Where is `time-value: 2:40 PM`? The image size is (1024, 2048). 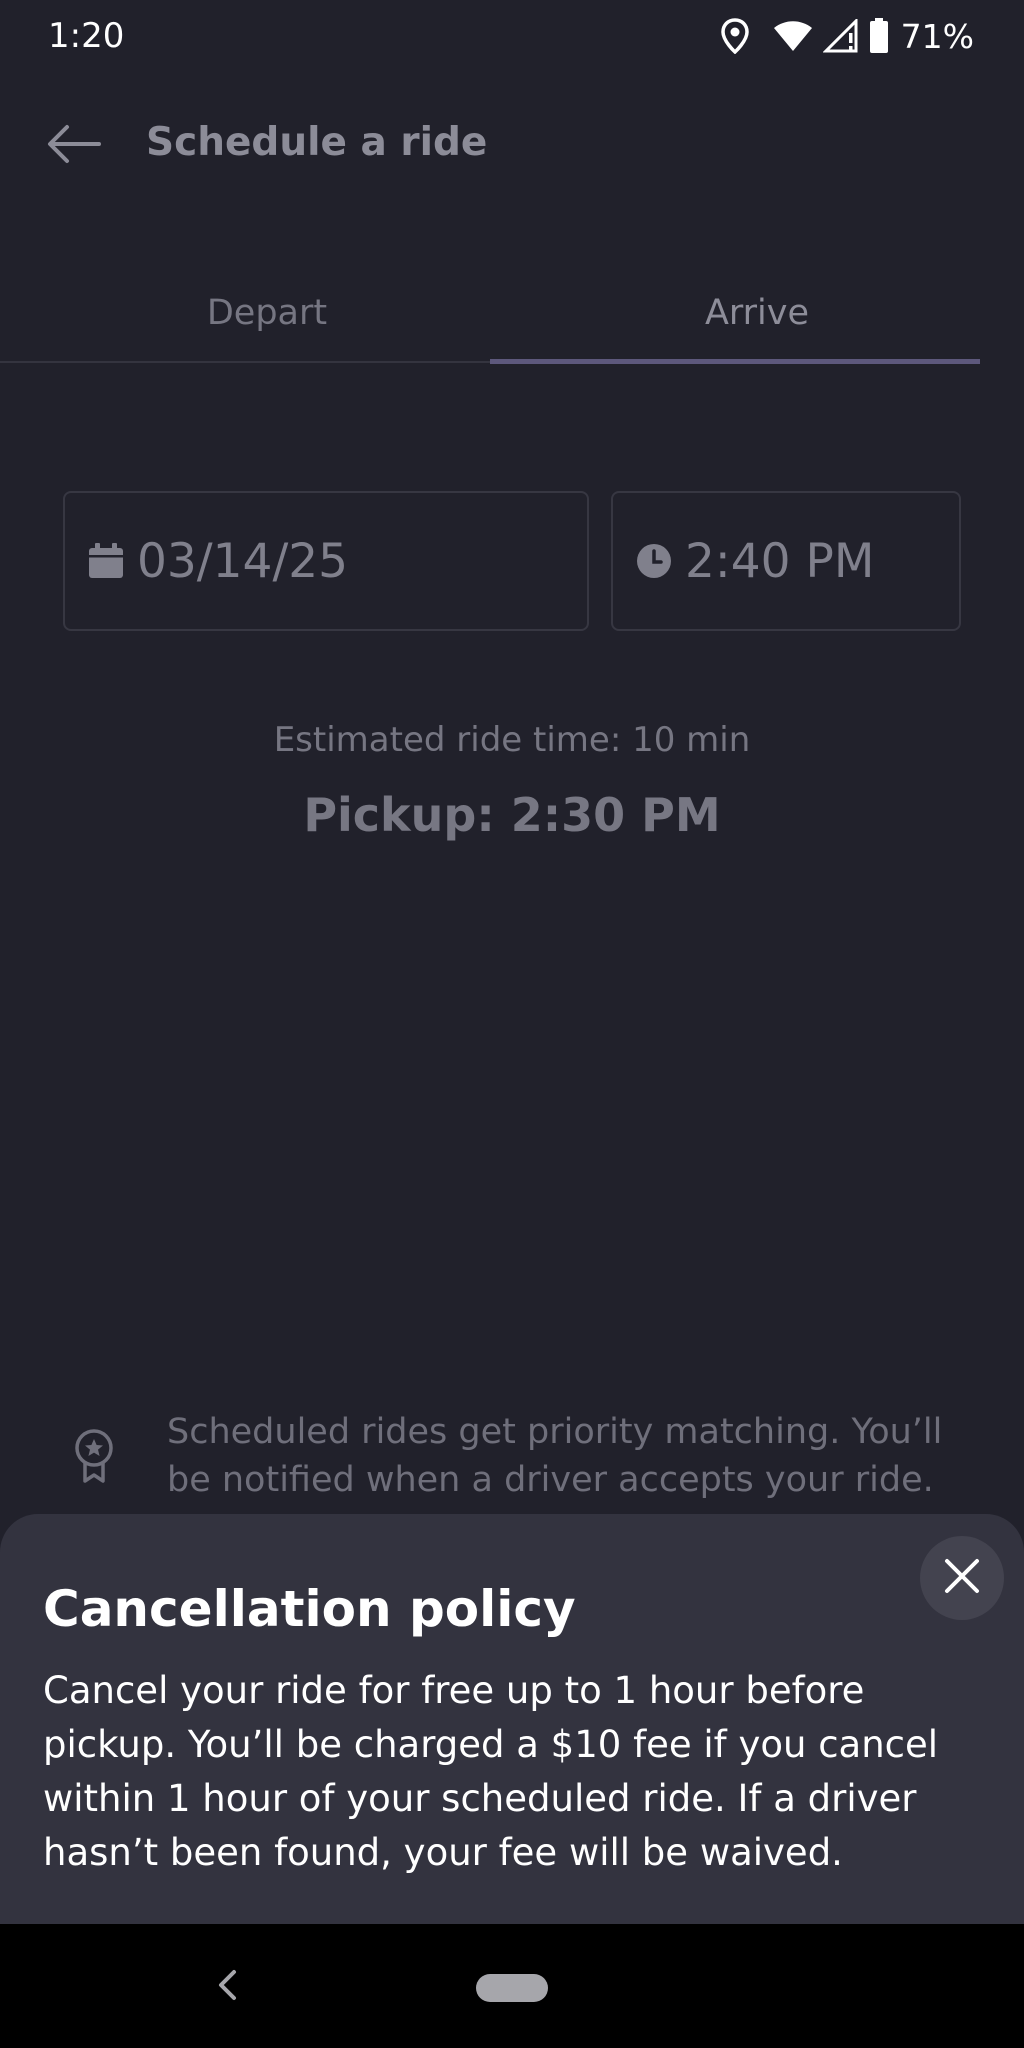
time-value: 2:40 PM is located at coordinates (780, 561).